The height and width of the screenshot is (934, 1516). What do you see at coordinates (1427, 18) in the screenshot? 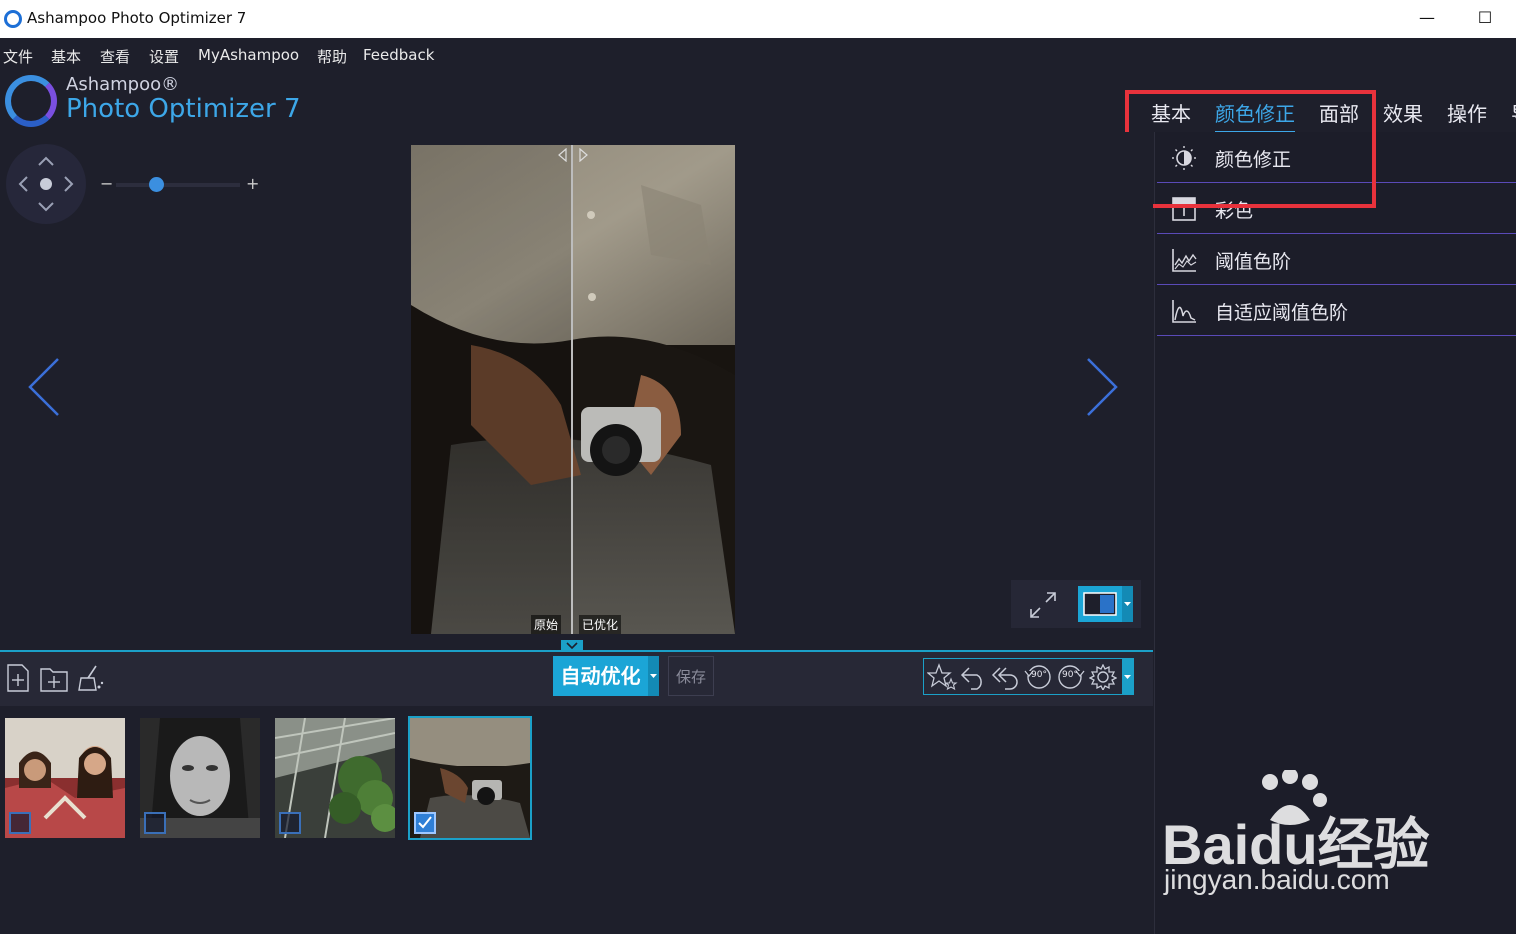
I see `minimize-button: —` at bounding box center [1427, 18].